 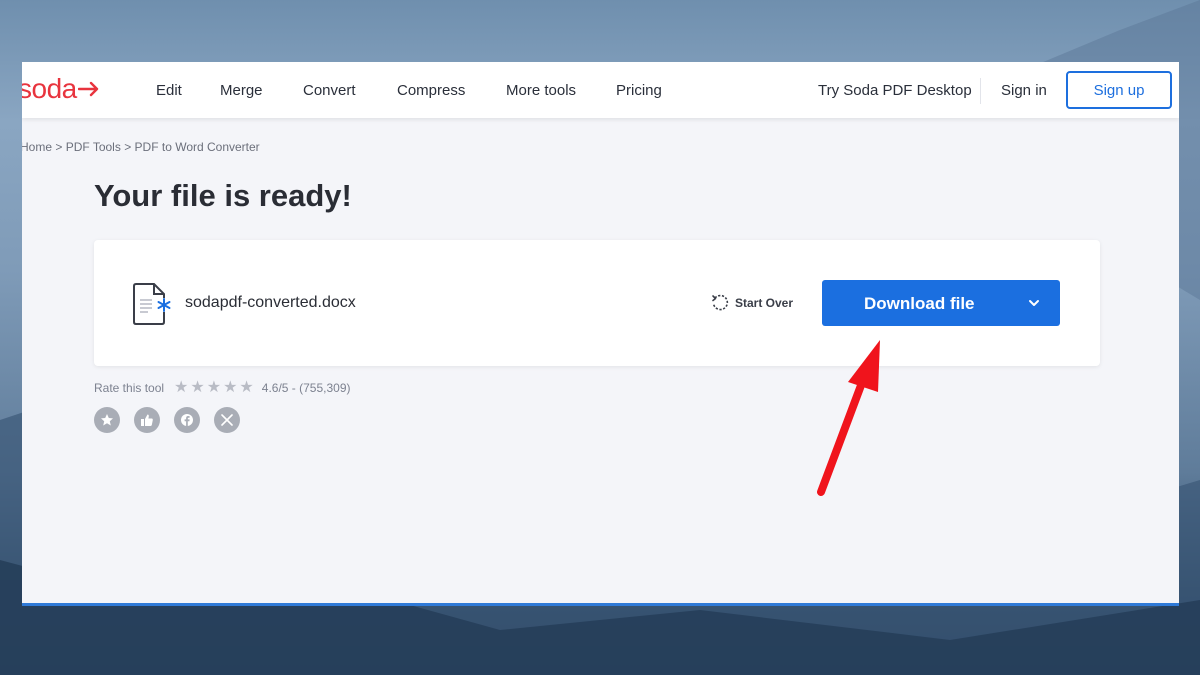 I want to click on start-over-button: Start Over, so click(x=752, y=303).